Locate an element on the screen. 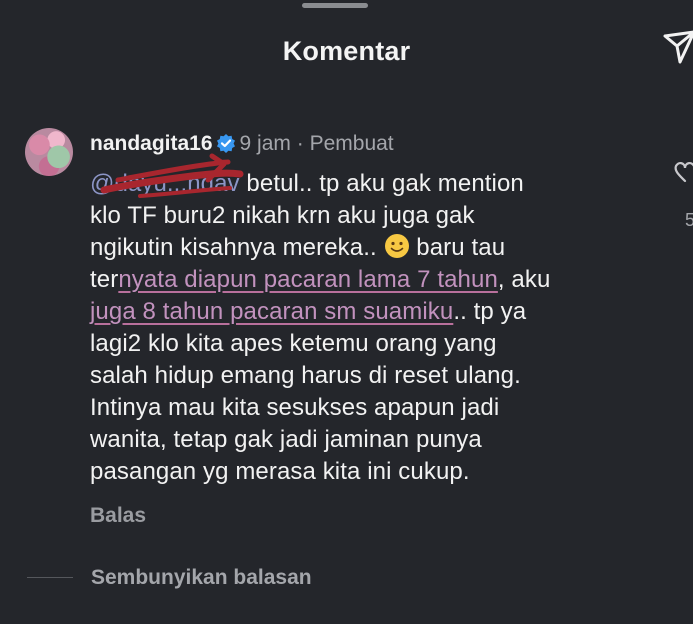  like-count: 5 is located at coordinates (689, 220).